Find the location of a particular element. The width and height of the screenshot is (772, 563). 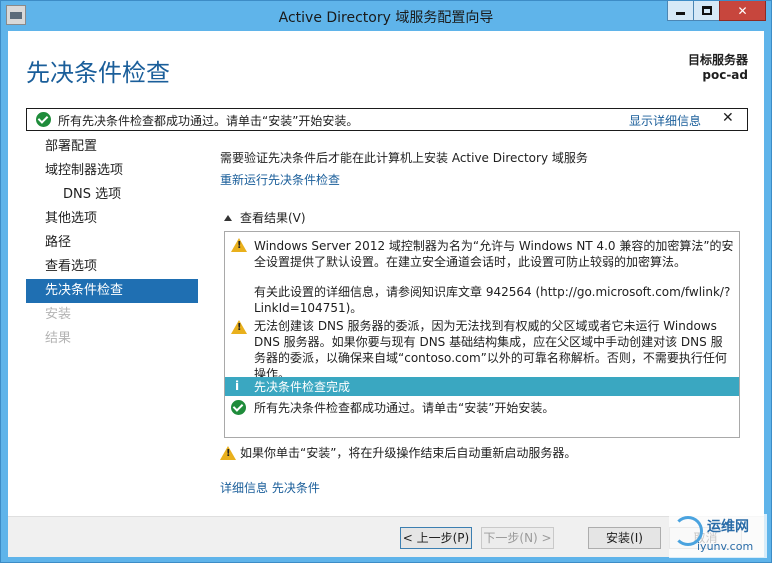

minimize-icon is located at coordinates (680, 13).